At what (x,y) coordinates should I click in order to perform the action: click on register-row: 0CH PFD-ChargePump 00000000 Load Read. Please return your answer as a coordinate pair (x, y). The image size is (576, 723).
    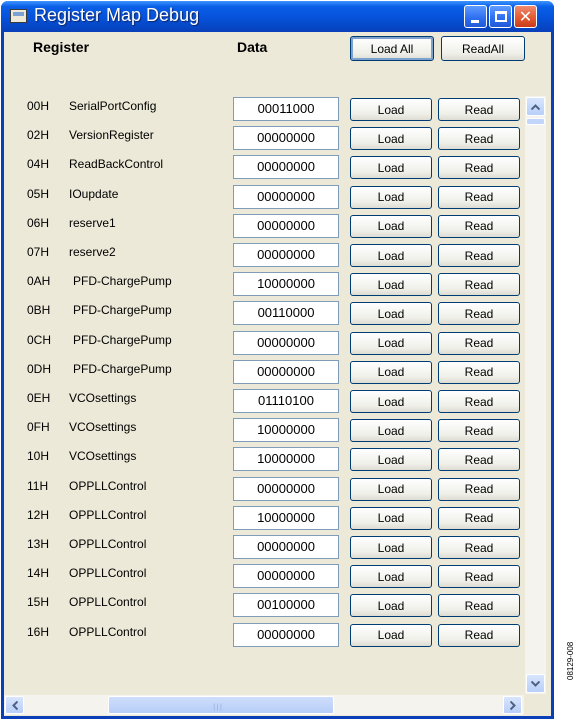
    Looking at the image, I should click on (264, 344).